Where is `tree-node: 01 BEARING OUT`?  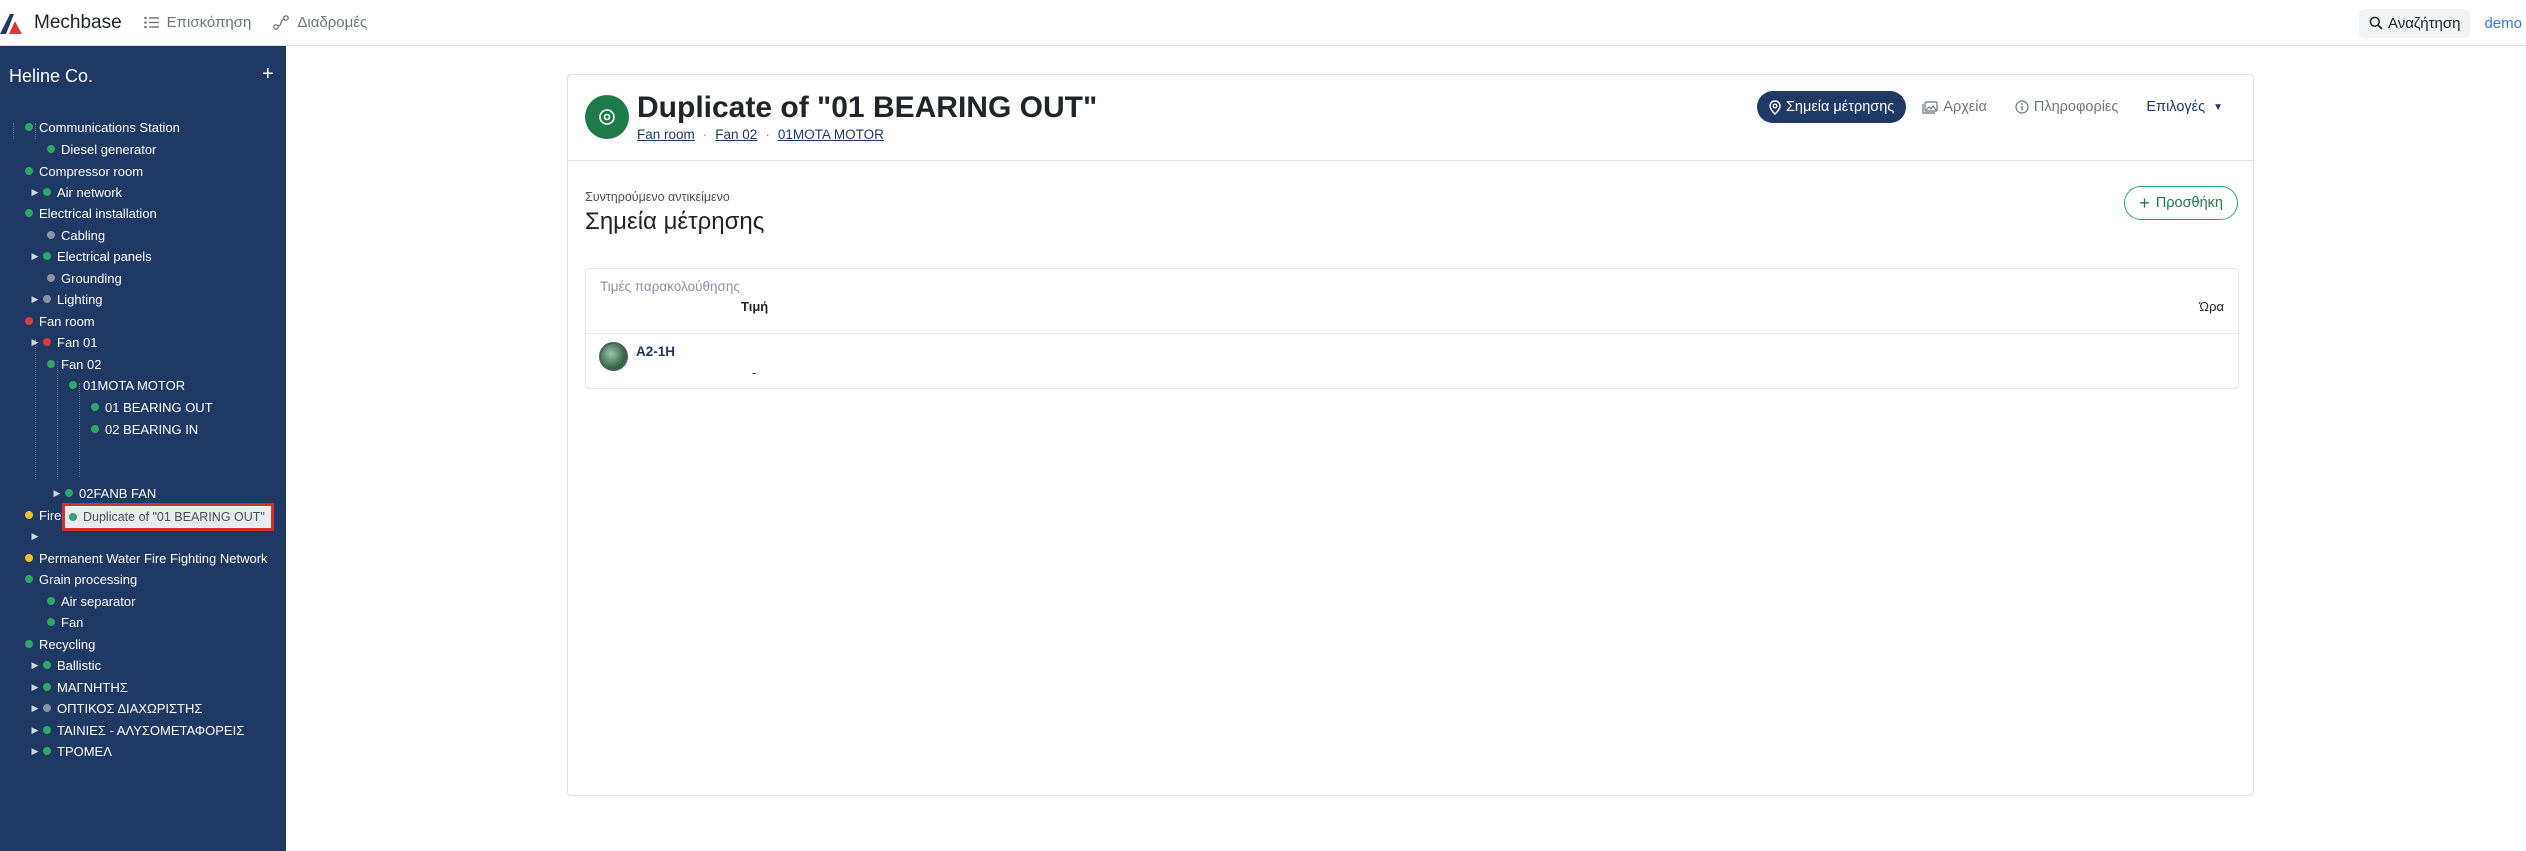 tree-node: 01 BEARING OUT is located at coordinates (152, 407).